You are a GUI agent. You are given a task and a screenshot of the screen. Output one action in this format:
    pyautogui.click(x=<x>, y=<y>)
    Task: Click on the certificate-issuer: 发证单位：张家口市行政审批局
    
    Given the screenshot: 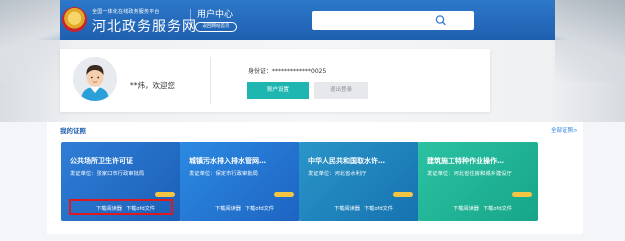 What is the action you would take?
    pyautogui.click(x=107, y=174)
    